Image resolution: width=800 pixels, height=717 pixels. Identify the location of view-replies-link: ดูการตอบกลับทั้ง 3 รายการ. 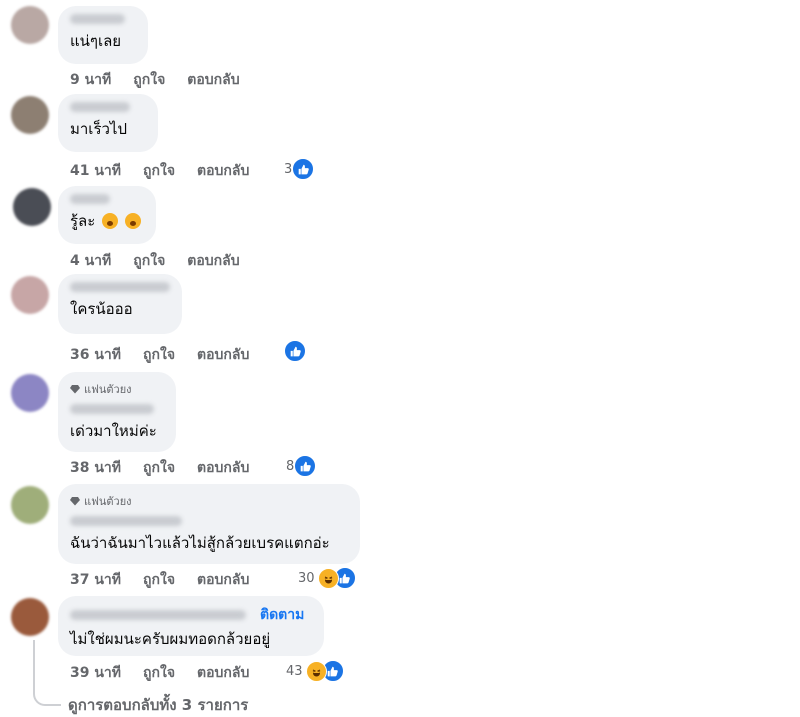
(158, 705).